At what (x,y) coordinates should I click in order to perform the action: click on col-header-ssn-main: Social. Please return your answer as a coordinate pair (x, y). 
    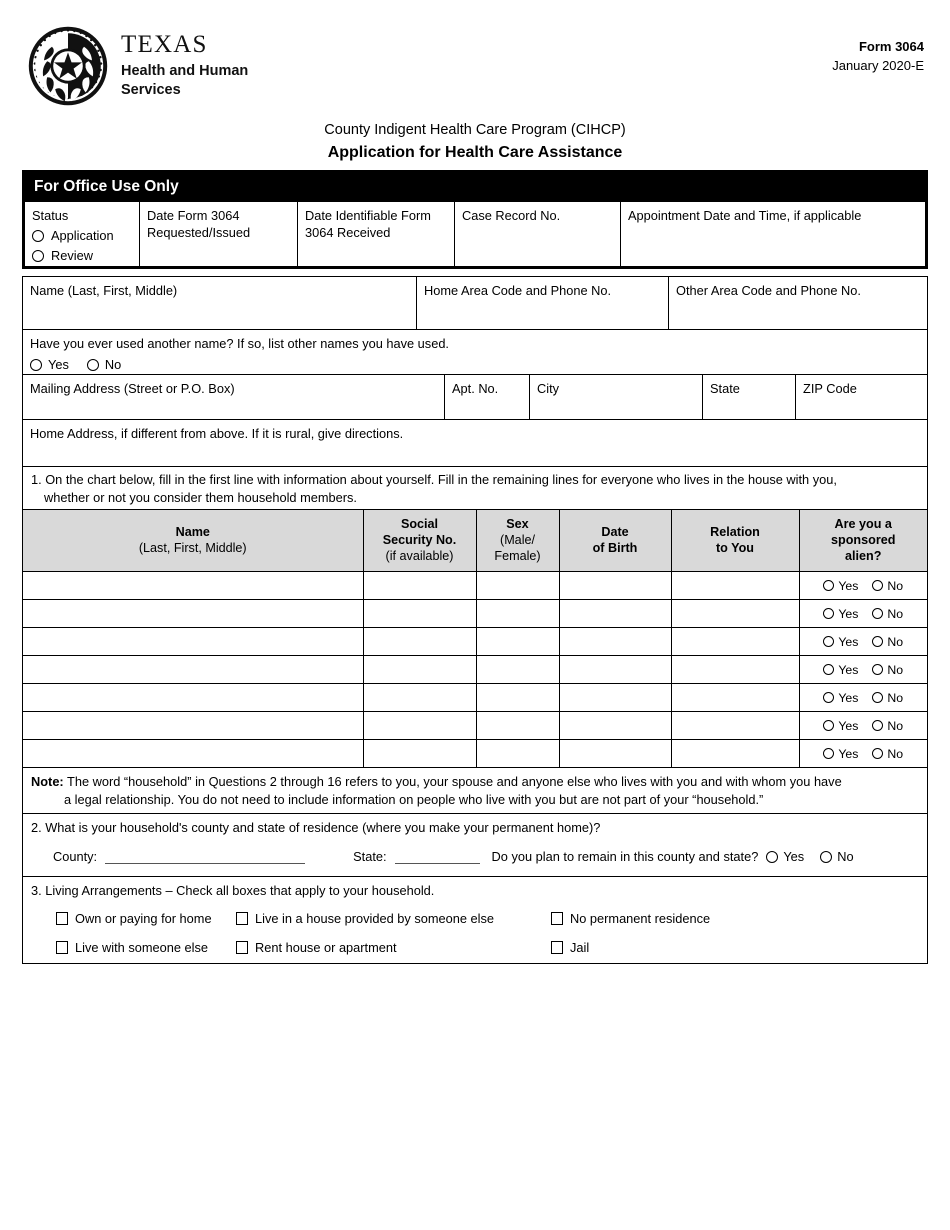
    Looking at the image, I should click on (419, 524).